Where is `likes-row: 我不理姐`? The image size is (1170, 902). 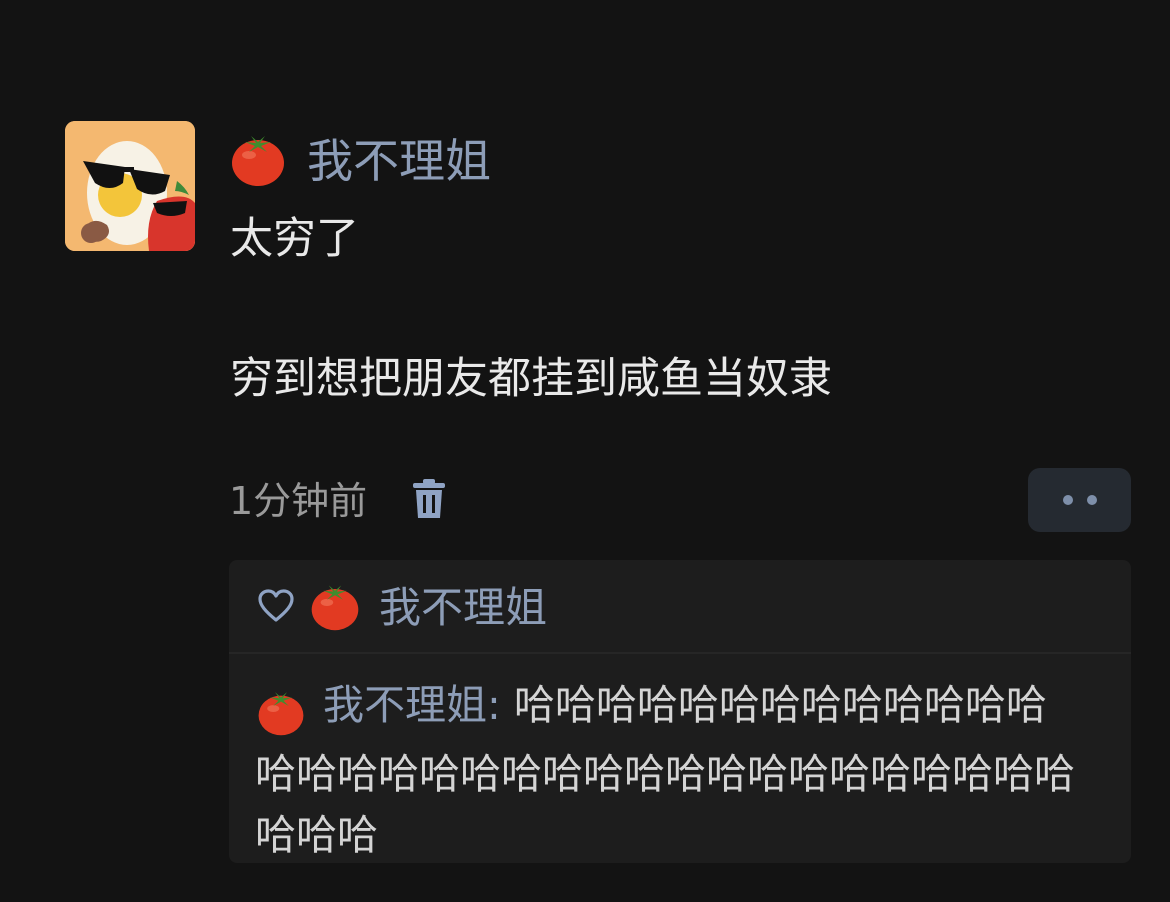 likes-row: 我不理姐 is located at coordinates (402, 608).